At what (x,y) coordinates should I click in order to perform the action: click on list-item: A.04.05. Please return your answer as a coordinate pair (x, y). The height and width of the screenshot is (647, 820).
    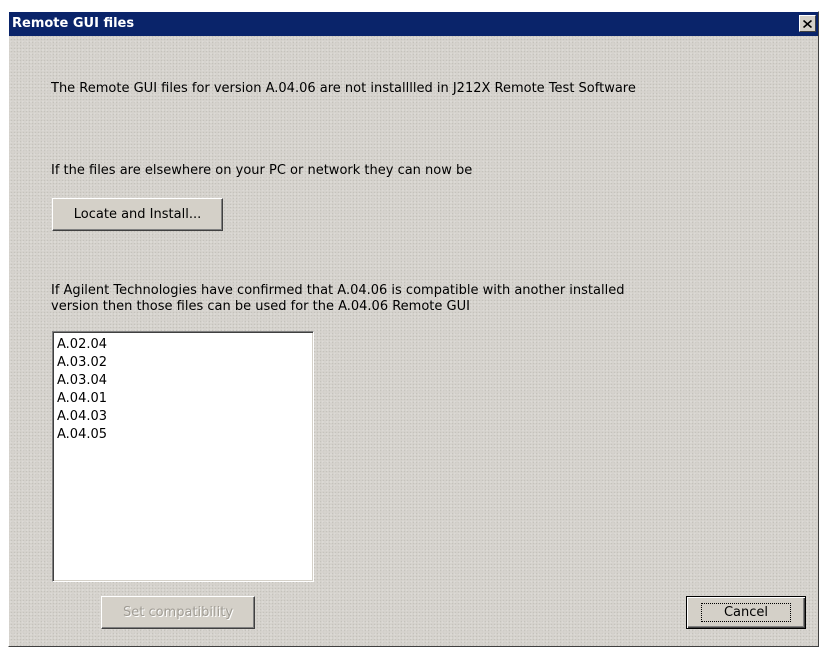
    Looking at the image, I should click on (185, 435).